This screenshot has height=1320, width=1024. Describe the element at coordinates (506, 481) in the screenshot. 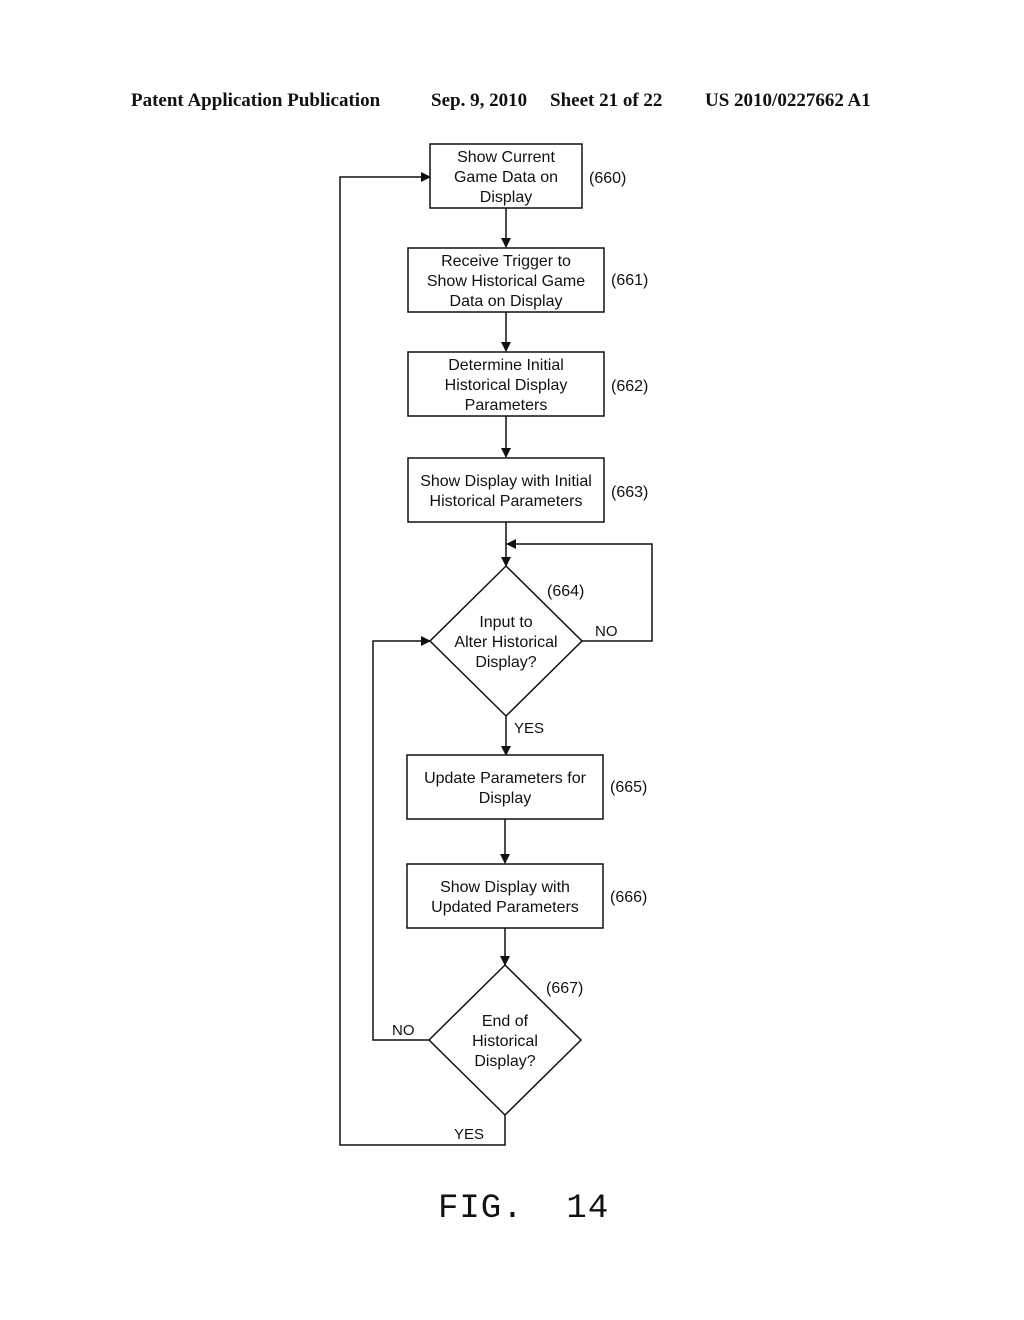

I see `node-text-line: Show Display with Initial` at that location.